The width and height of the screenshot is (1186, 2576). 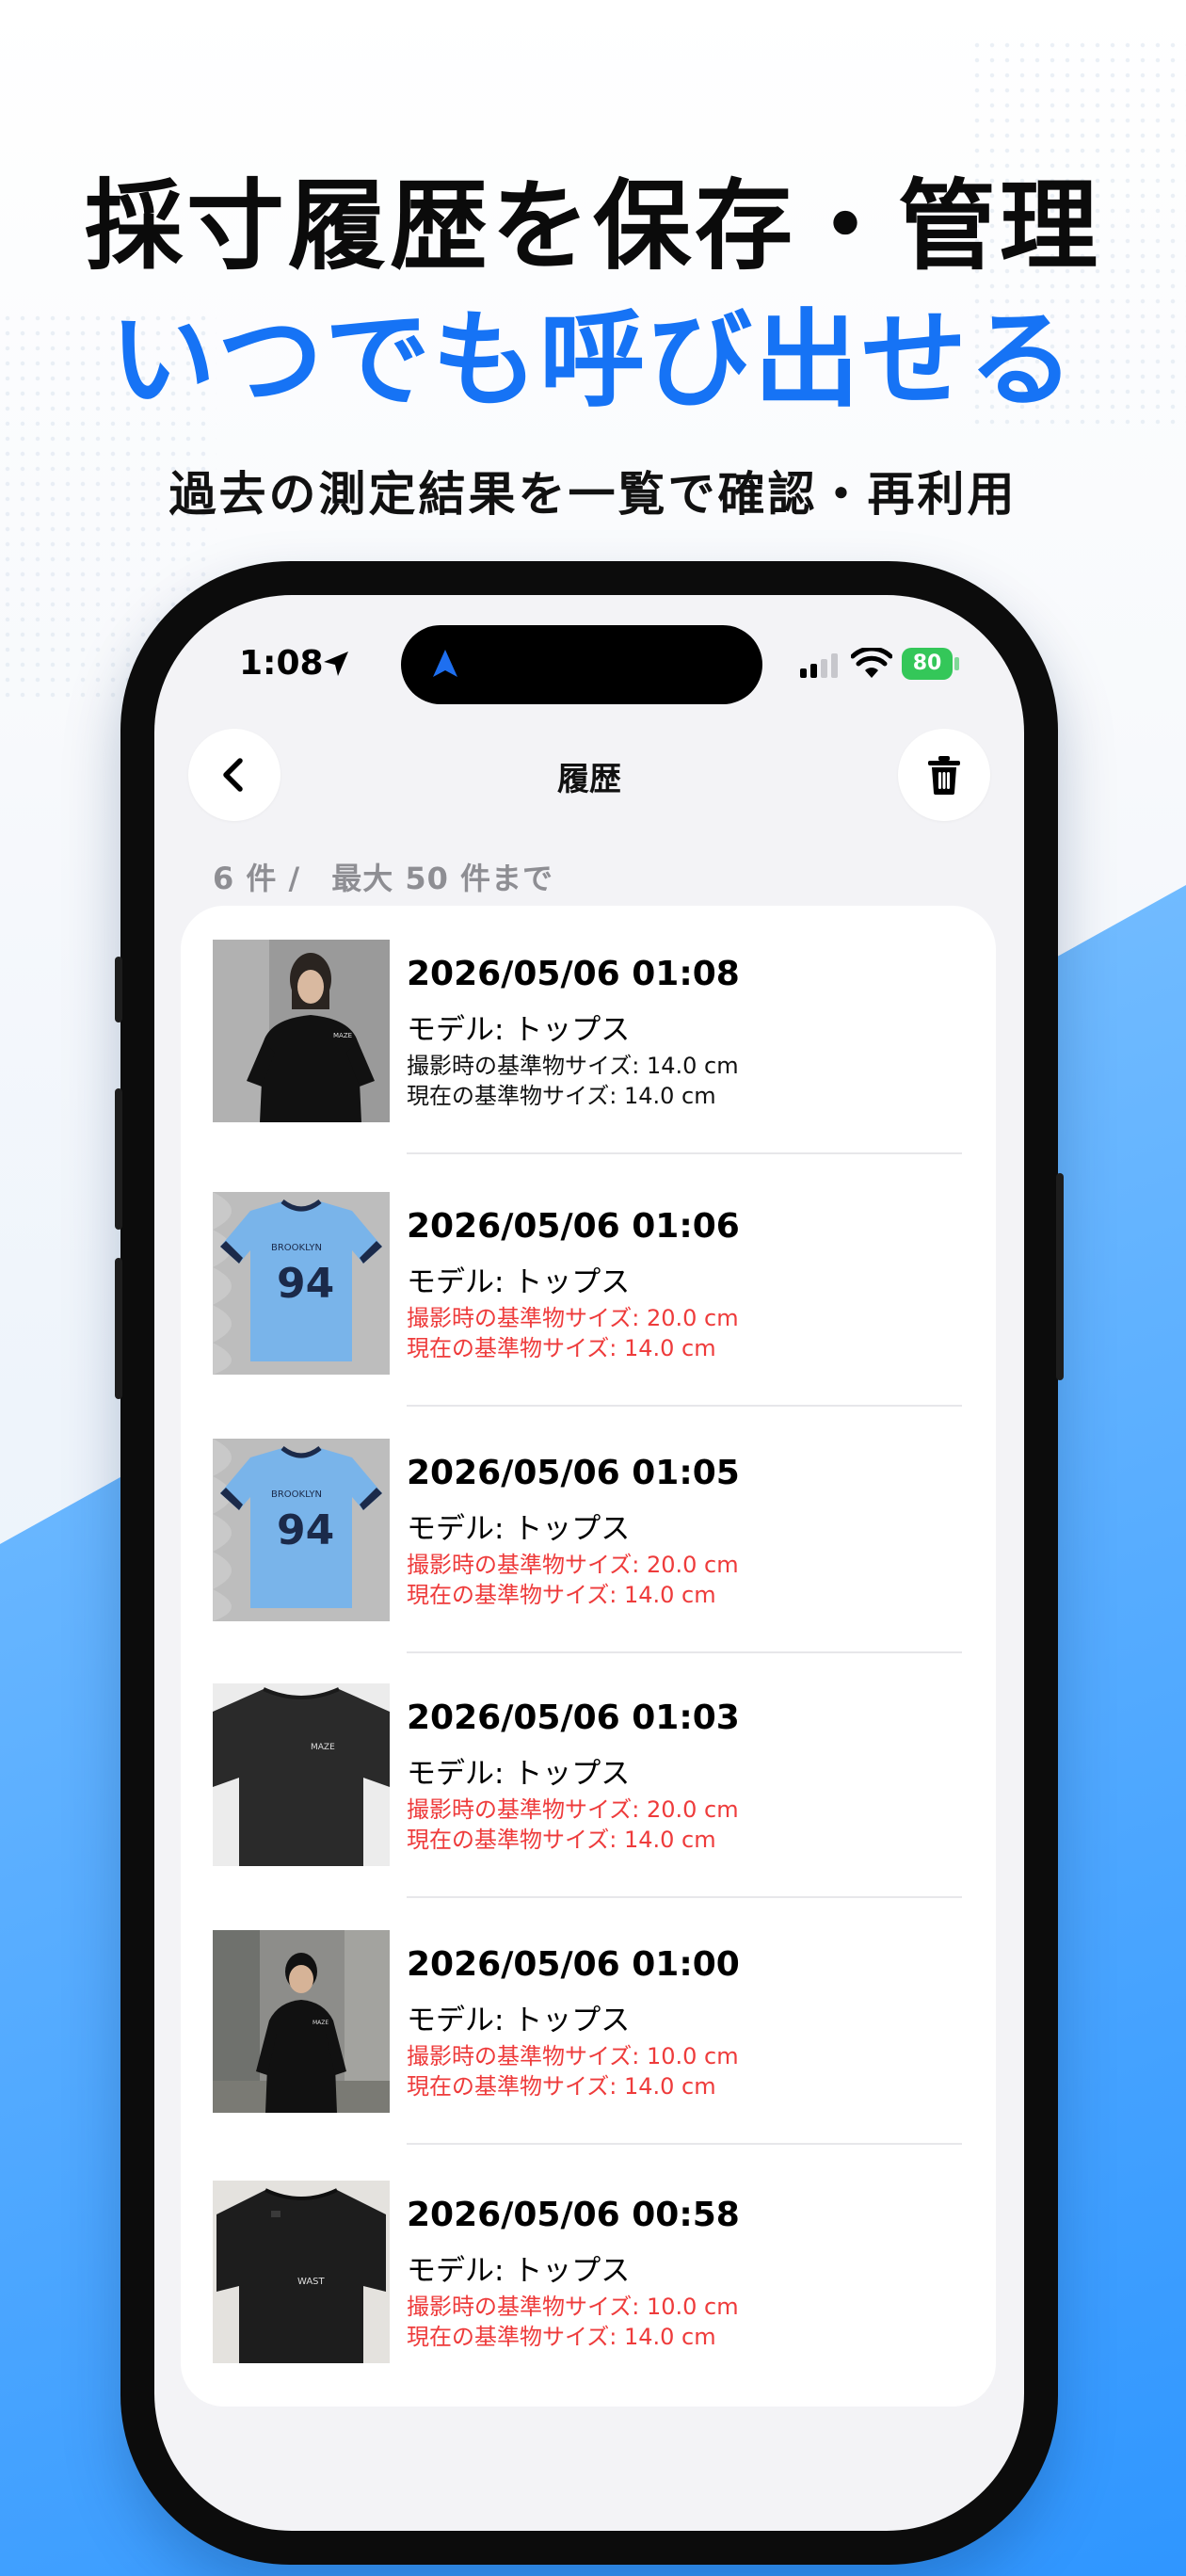 What do you see at coordinates (573, 1718) in the screenshot?
I see `history-datetime: 2026/05/06 01:03` at bounding box center [573, 1718].